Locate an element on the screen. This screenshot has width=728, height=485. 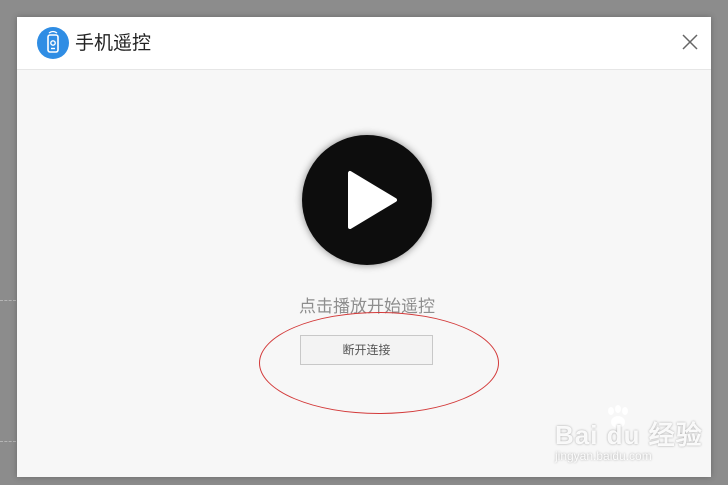
dialog-titlebar: 手机遥控 is located at coordinates (364, 43).